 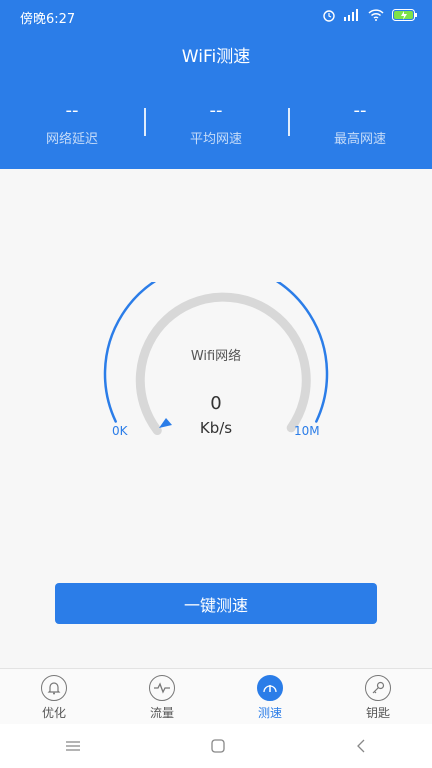 What do you see at coordinates (378, 688) in the screenshot?
I see `key-icon` at bounding box center [378, 688].